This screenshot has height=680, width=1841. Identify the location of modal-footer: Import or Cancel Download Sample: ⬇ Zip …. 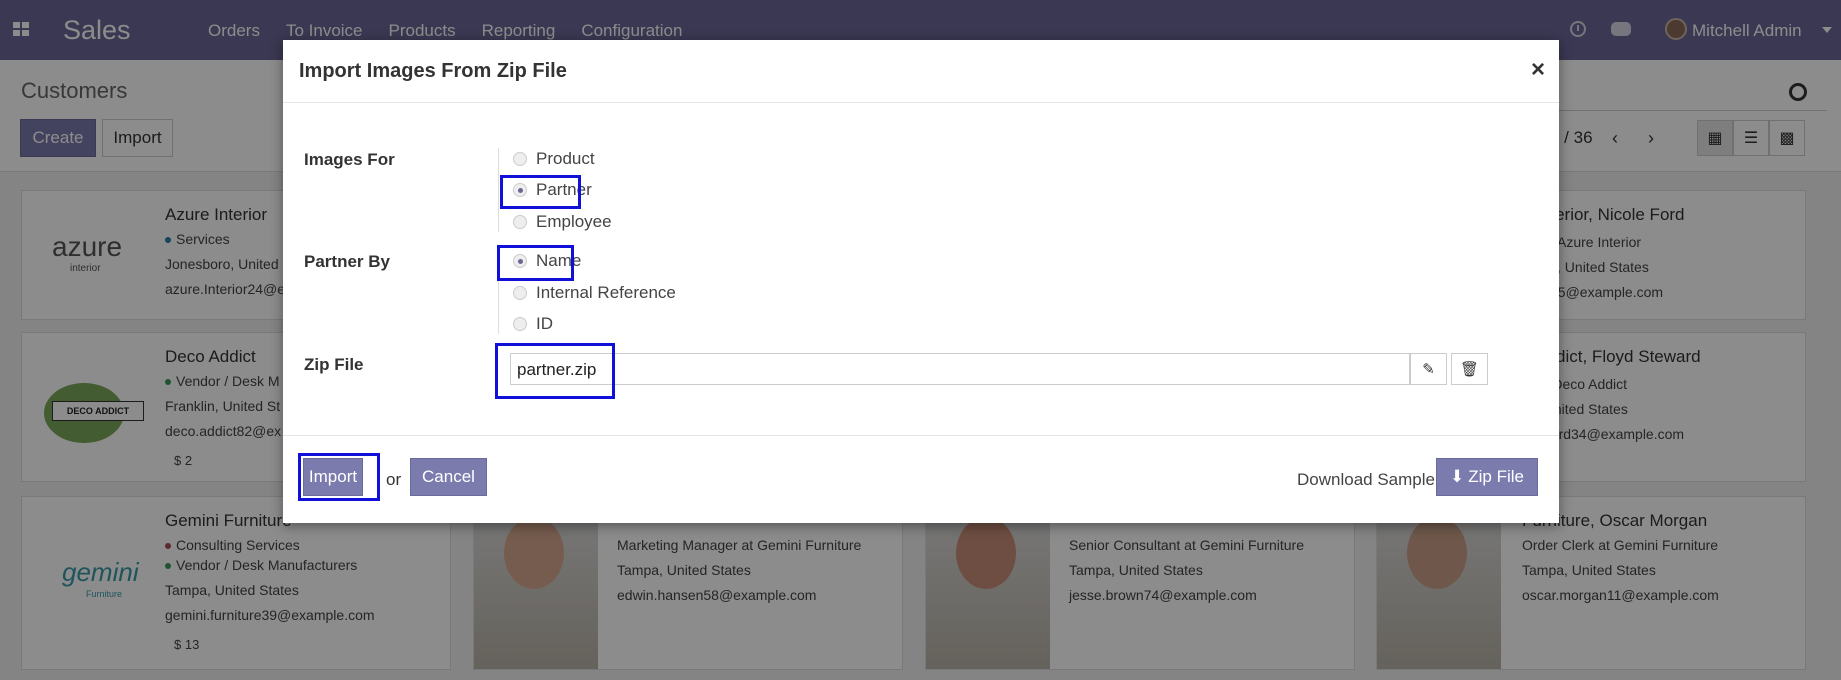
(921, 479).